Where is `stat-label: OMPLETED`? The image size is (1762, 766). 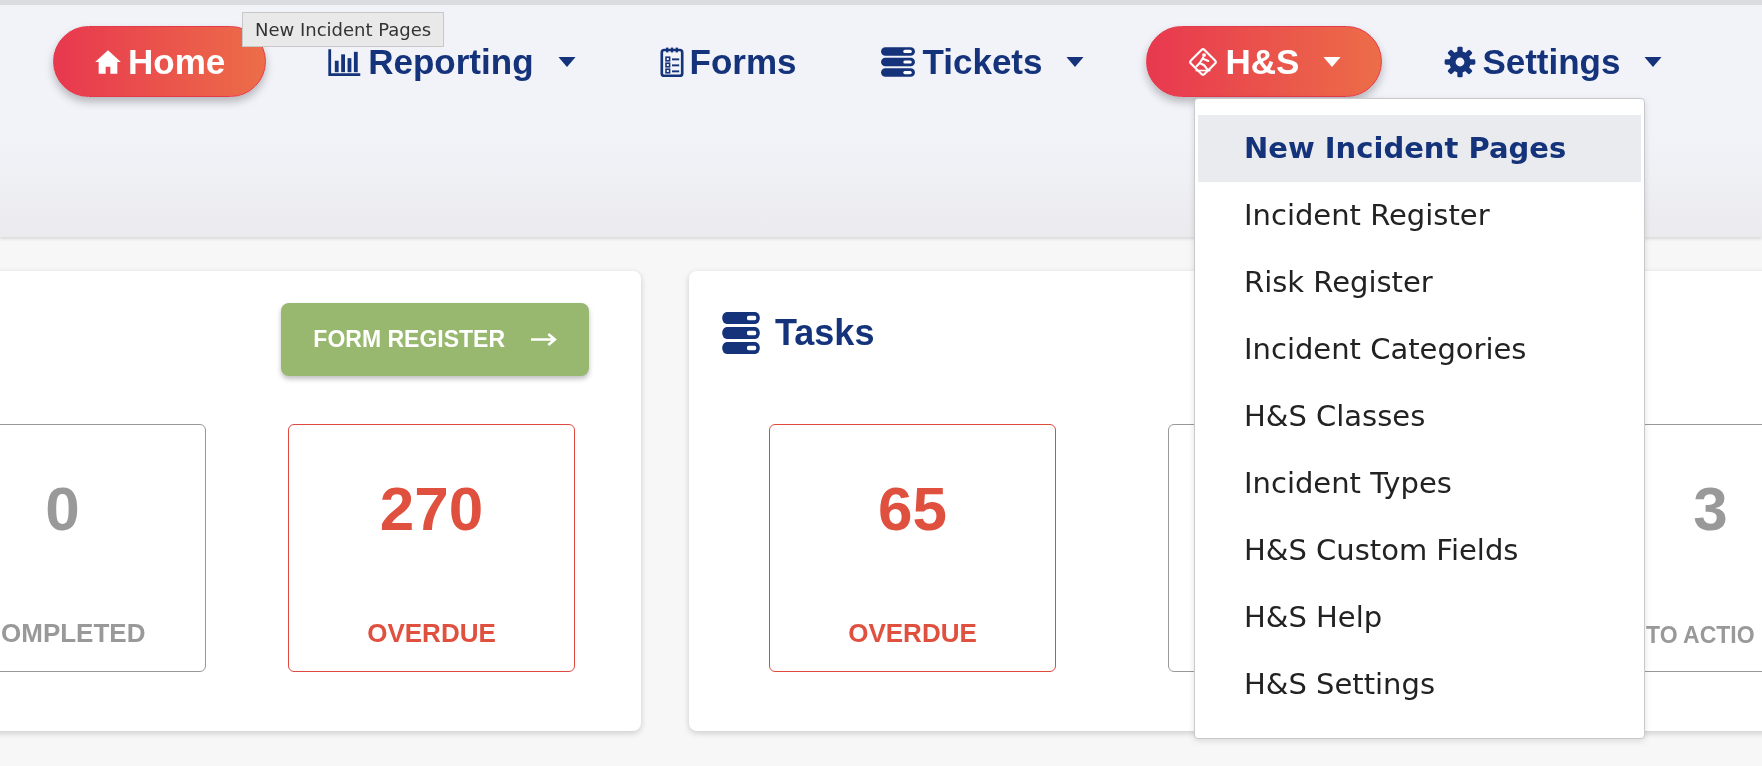
stat-label: OMPLETED is located at coordinates (73, 633).